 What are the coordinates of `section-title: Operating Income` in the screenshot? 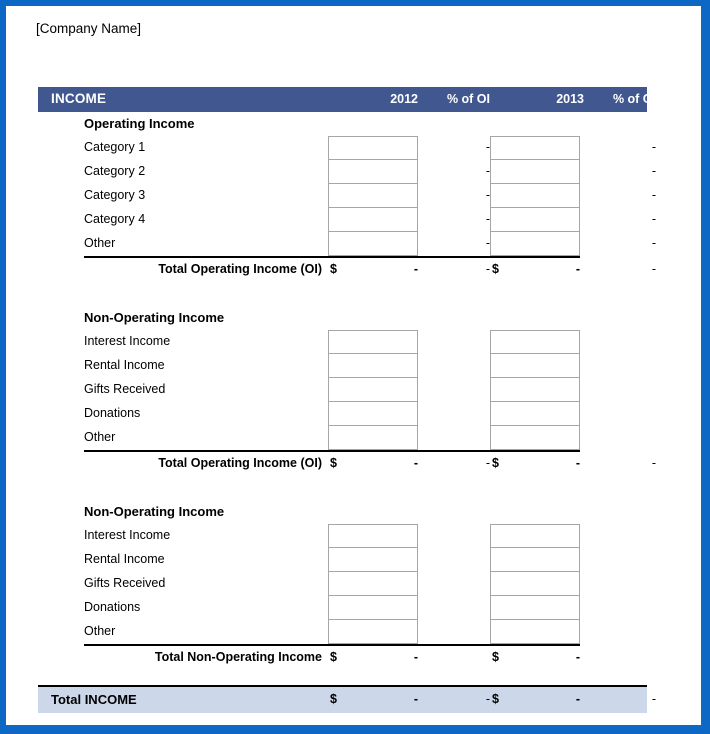 It's located at (139, 123).